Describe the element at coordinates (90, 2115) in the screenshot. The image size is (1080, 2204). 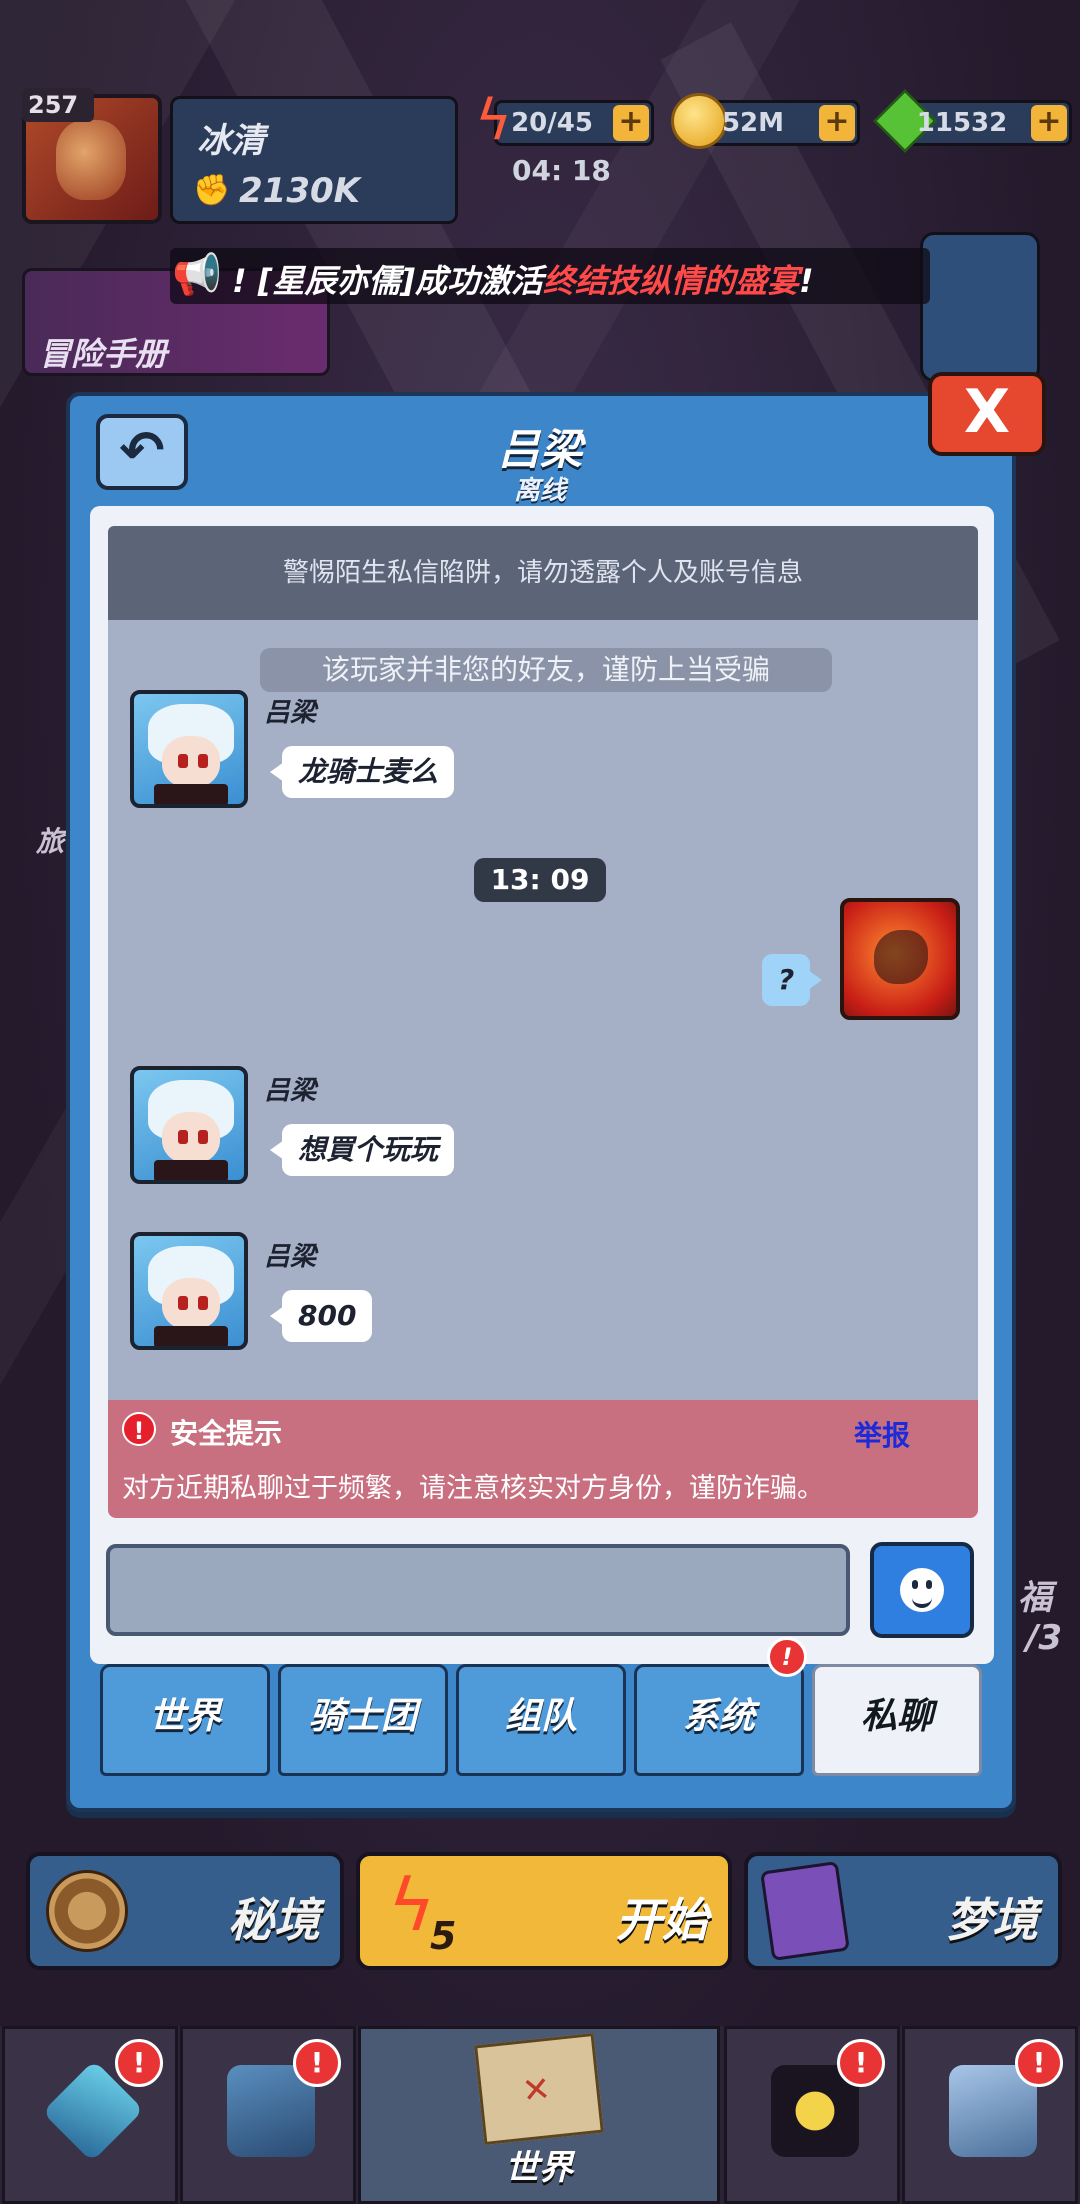
I see `nav-crystal: !` at that location.